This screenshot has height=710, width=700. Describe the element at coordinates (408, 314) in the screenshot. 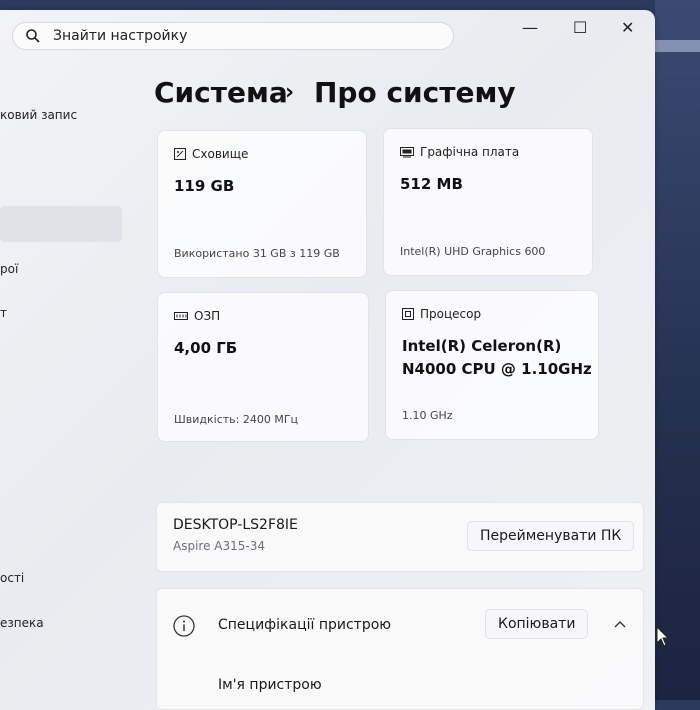

I see `cpu-icon` at that location.